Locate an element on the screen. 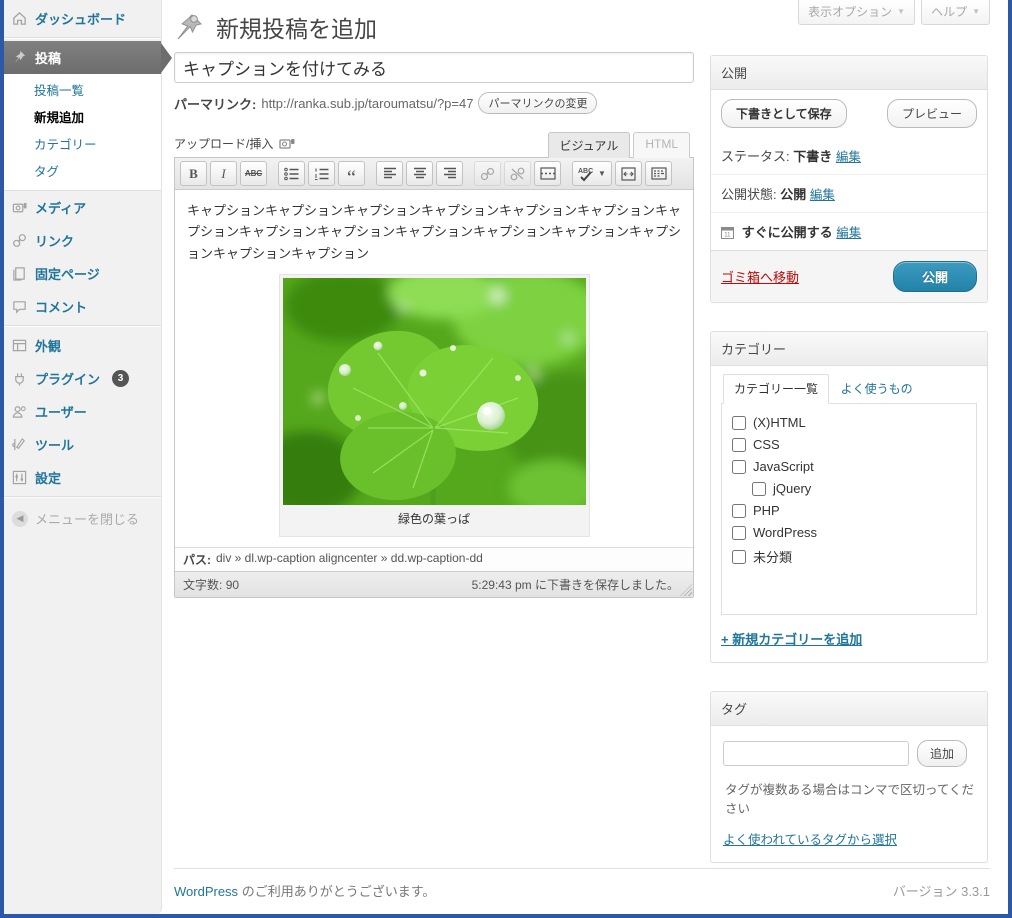 The image size is (1012, 918). collapse-menu-label: メニューを閉じる is located at coordinates (87, 519).